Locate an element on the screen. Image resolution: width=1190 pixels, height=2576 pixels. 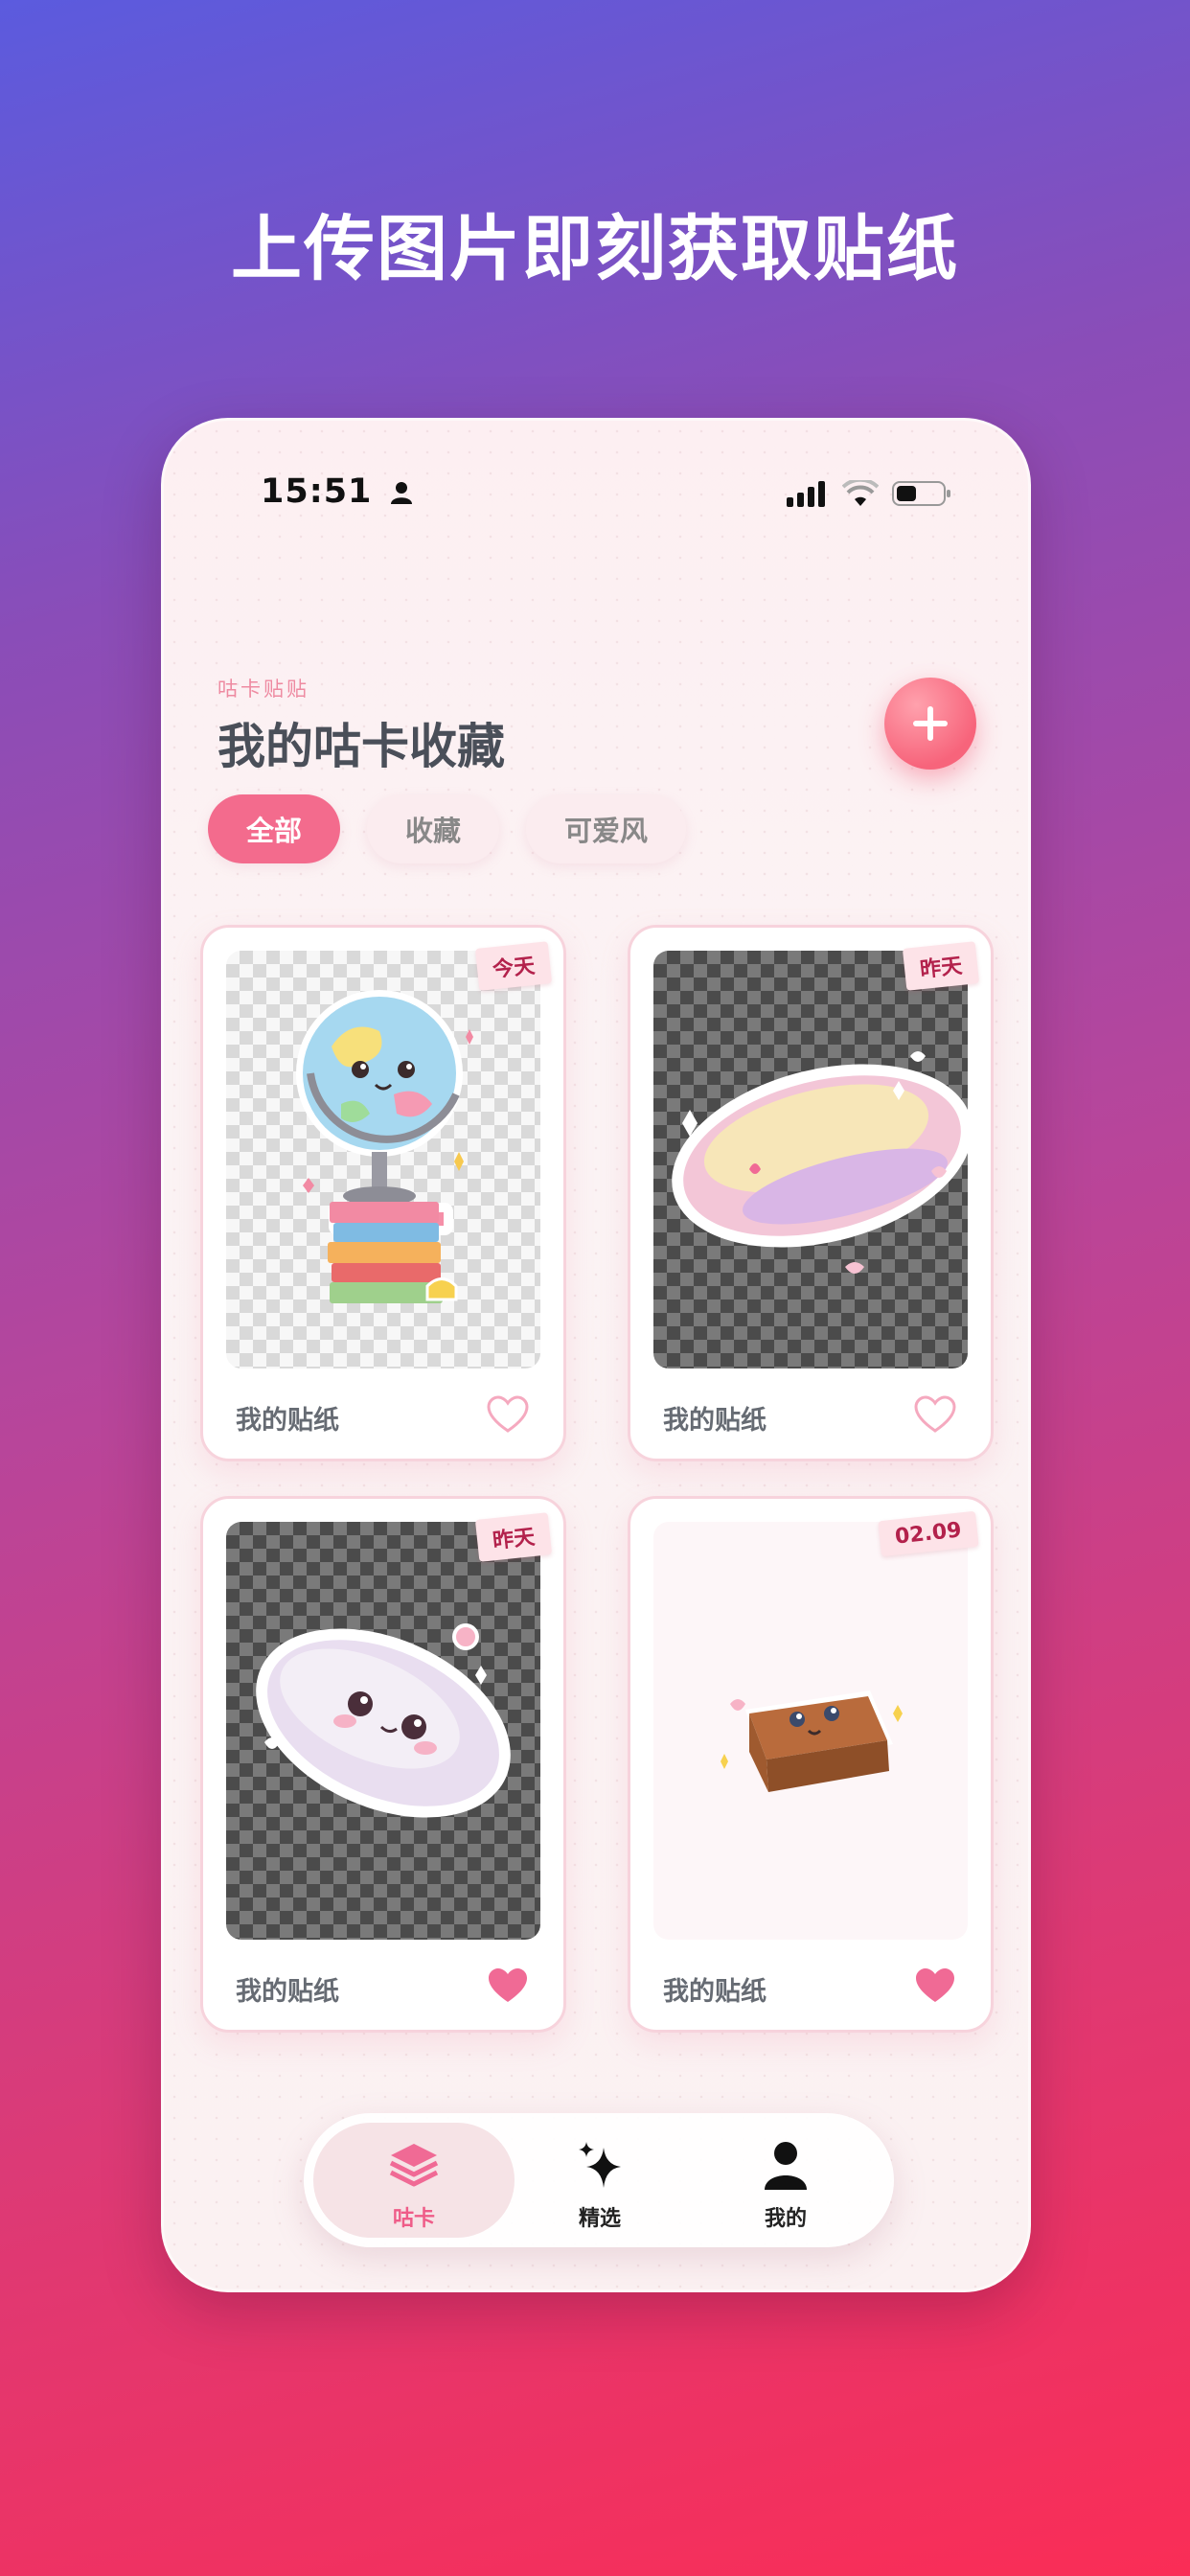
sticker-image-wooden-block is located at coordinates (810, 1731).